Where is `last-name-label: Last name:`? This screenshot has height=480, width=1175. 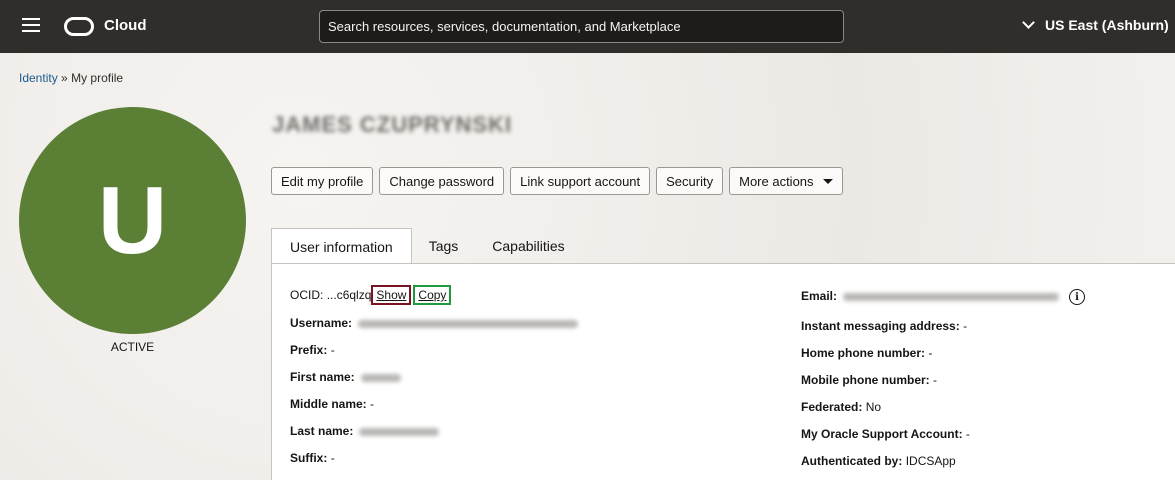
last-name-label: Last name: is located at coordinates (322, 431).